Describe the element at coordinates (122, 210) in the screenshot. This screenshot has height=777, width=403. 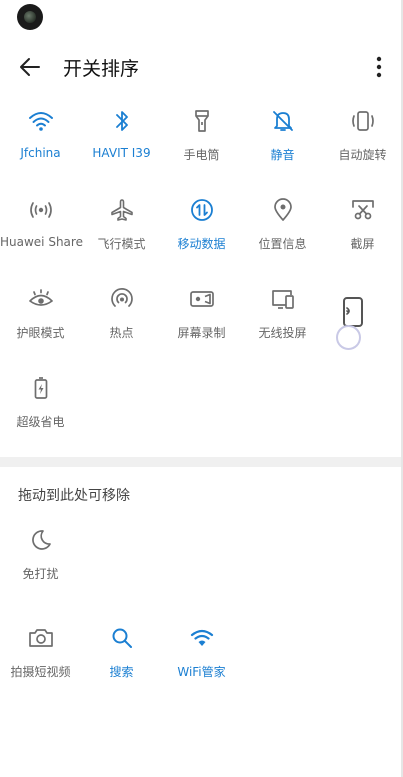
I see `airplane-icon` at that location.